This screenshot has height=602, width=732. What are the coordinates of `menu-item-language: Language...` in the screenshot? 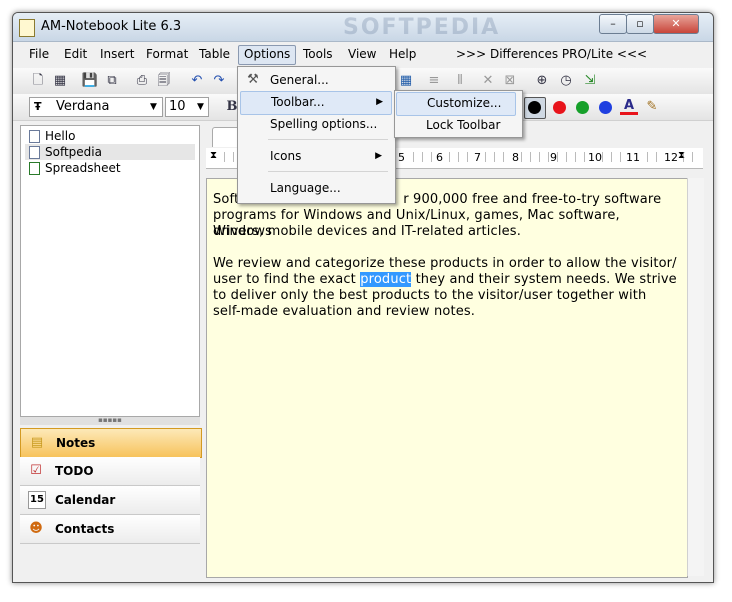 It's located at (315, 188).